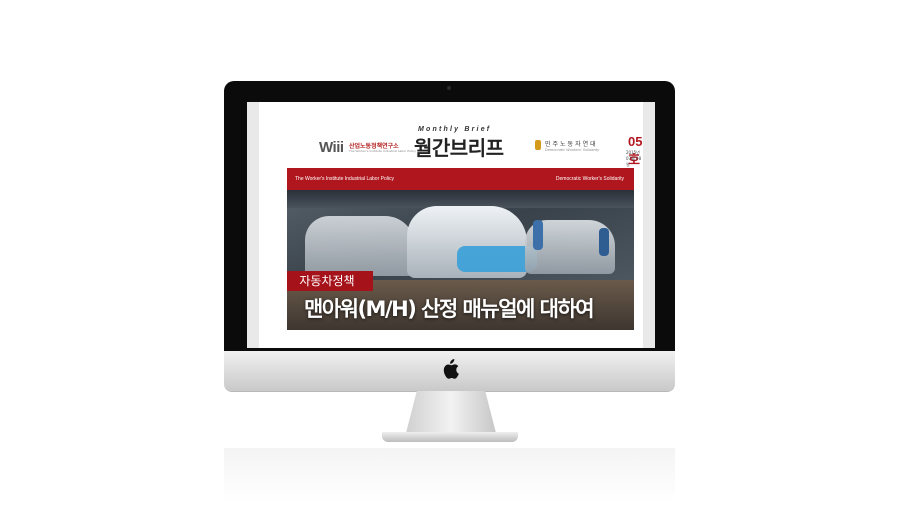  What do you see at coordinates (538, 145) in the screenshot?
I see `dws-logo-icon` at bounding box center [538, 145].